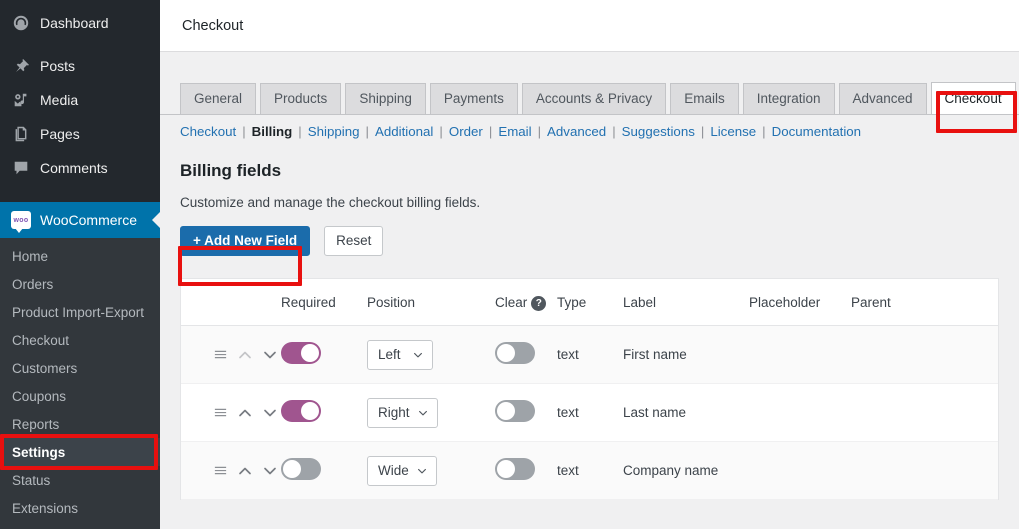  What do you see at coordinates (213, 25) in the screenshot?
I see `page-title: Checkout` at bounding box center [213, 25].